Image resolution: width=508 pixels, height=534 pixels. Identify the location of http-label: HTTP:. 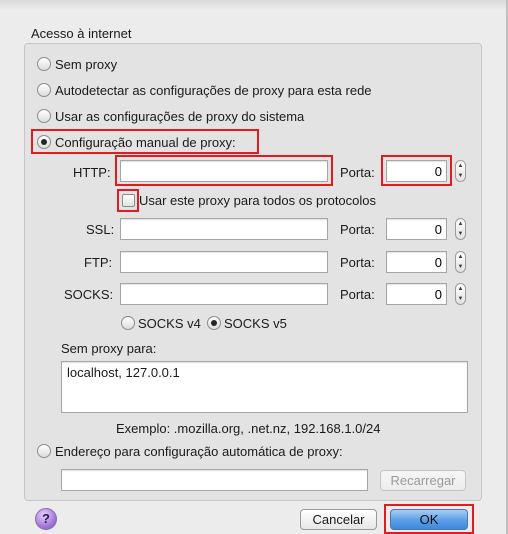
(92, 172).